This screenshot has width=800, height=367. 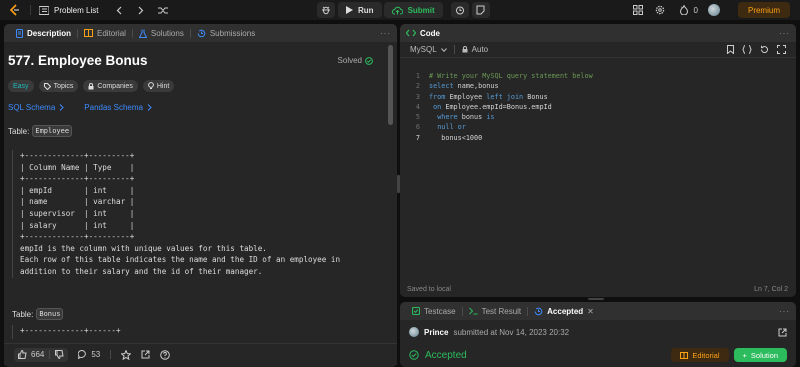 What do you see at coordinates (421, 10) in the screenshot?
I see `submit-label: Submit` at bounding box center [421, 10].